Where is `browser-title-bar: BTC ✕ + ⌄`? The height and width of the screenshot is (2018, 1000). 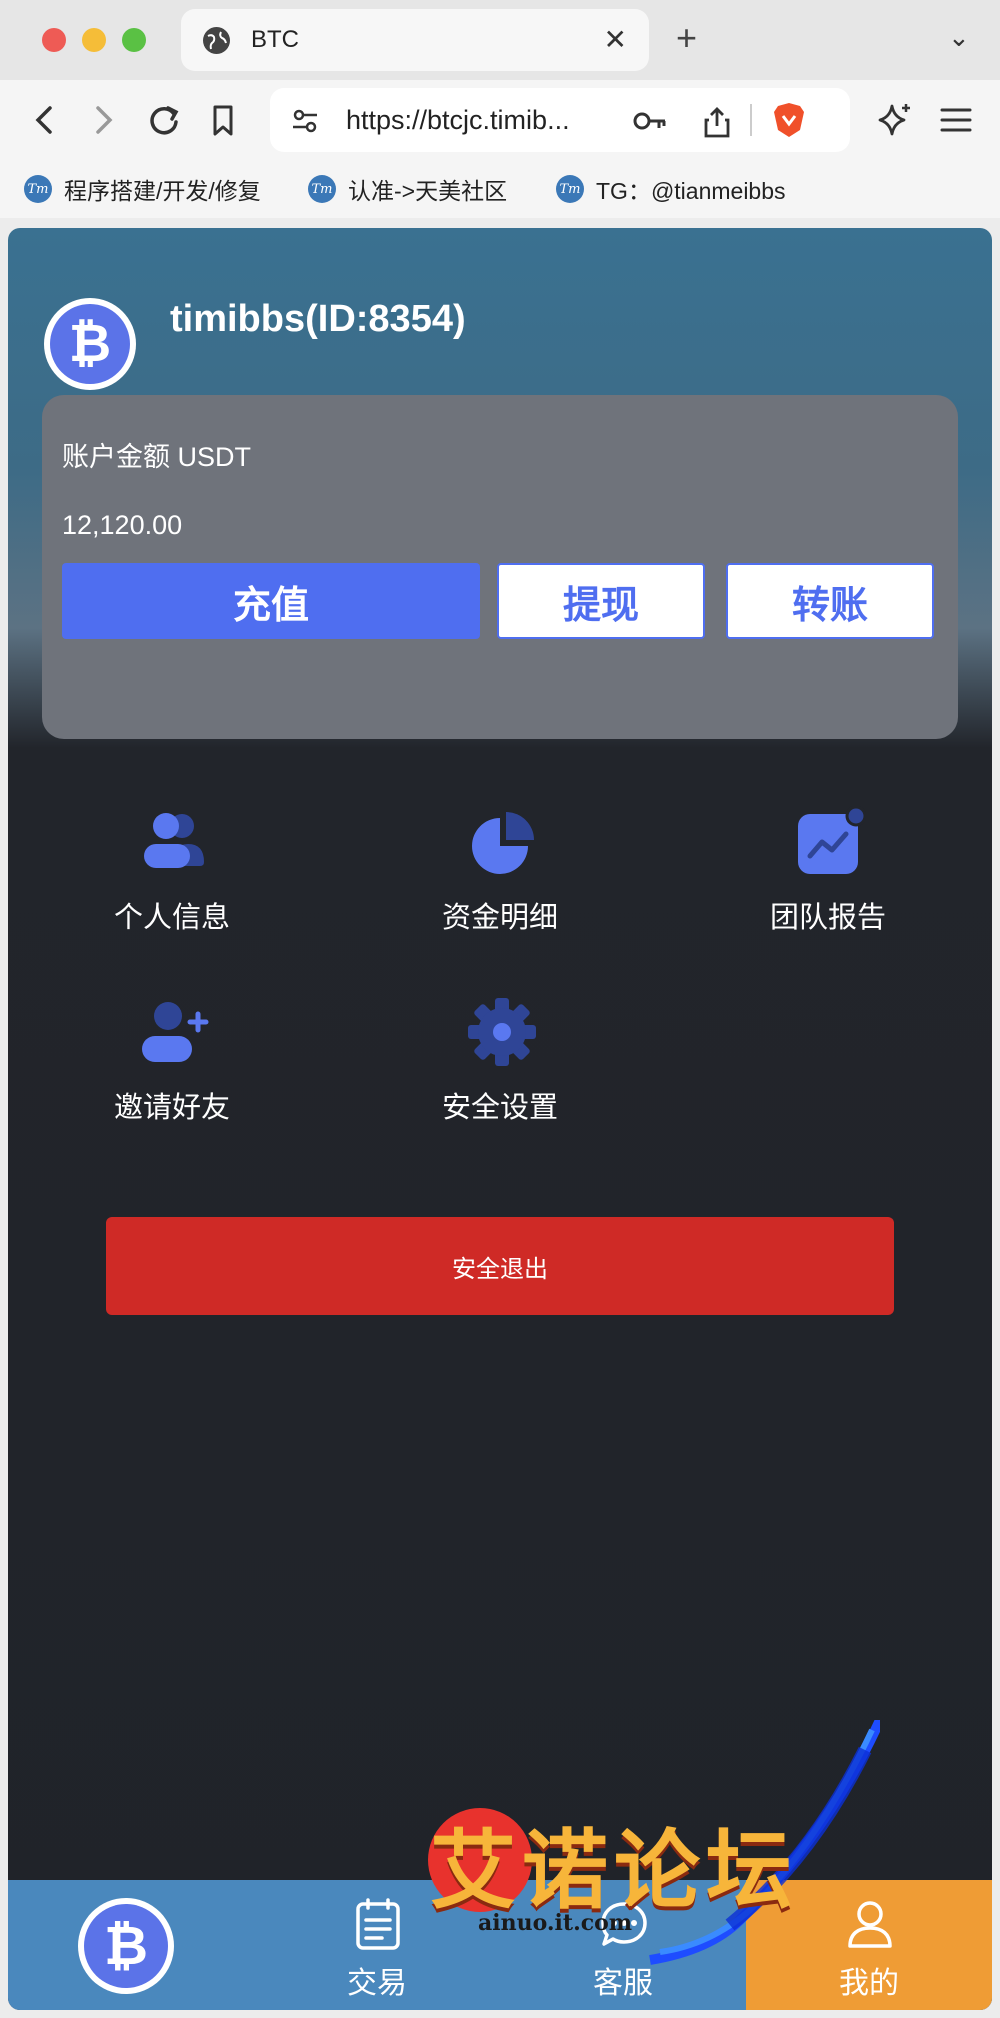
browser-title-bar: BTC ✕ + ⌄ is located at coordinates (500, 40).